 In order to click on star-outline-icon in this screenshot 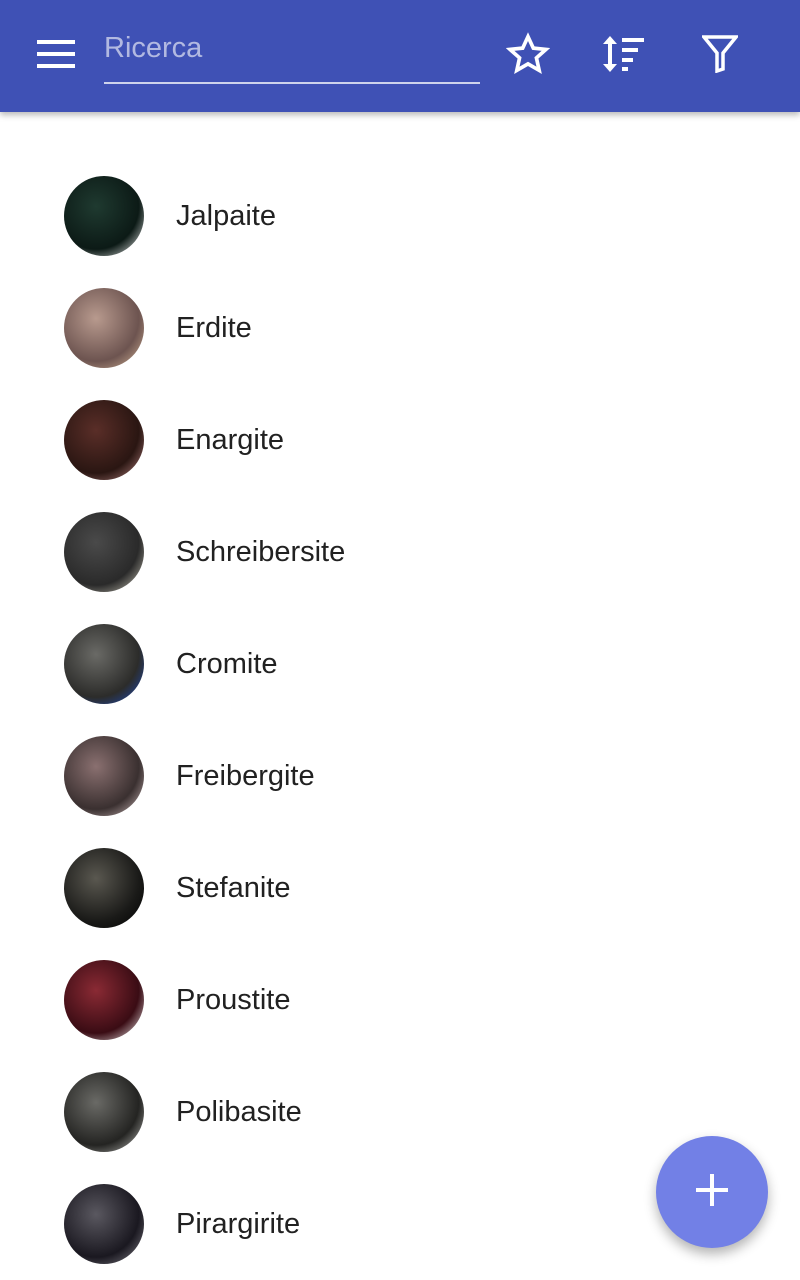, I will do `click(528, 56)`.